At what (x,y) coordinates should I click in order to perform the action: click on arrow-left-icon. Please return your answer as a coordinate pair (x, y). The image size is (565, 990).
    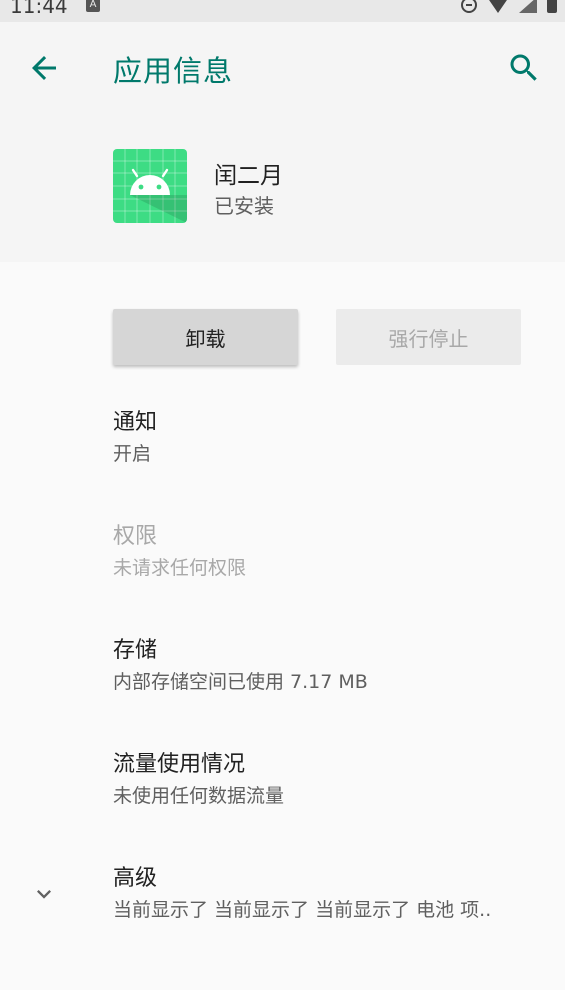
    Looking at the image, I should click on (44, 68).